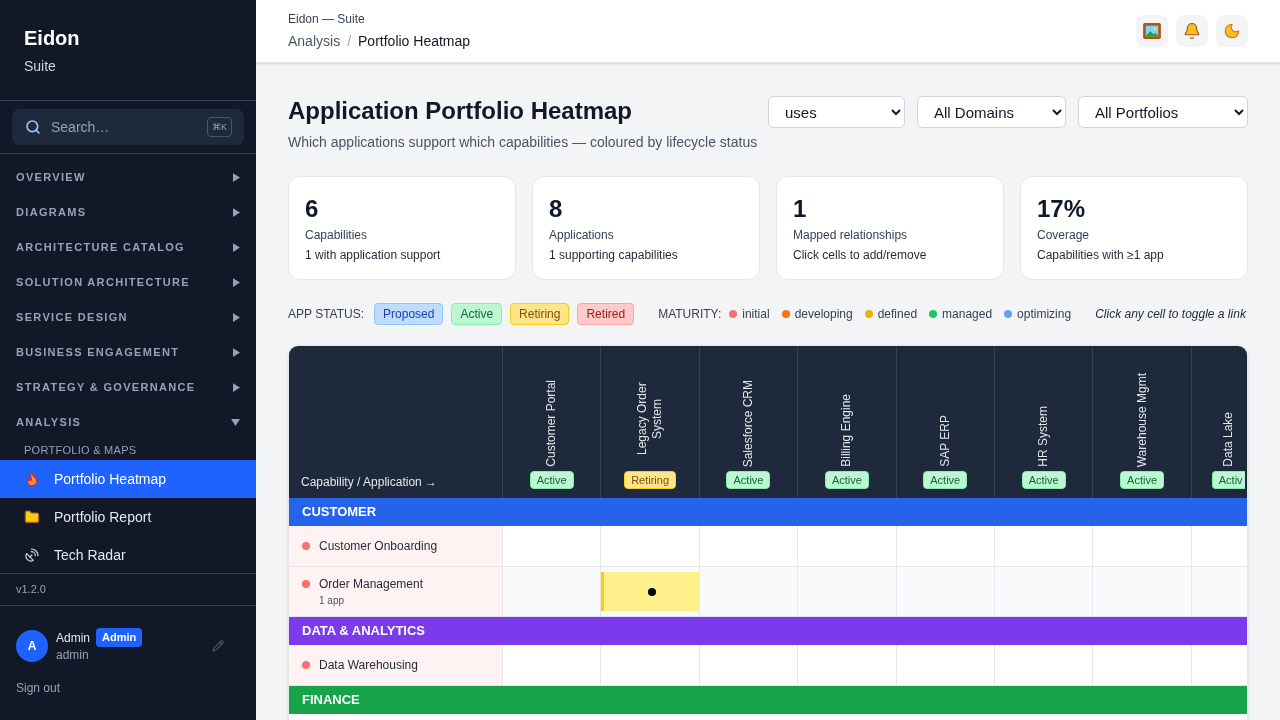 Image resolution: width=1280 pixels, height=720 pixels. What do you see at coordinates (73, 655) in the screenshot?
I see `user-username: admin` at bounding box center [73, 655].